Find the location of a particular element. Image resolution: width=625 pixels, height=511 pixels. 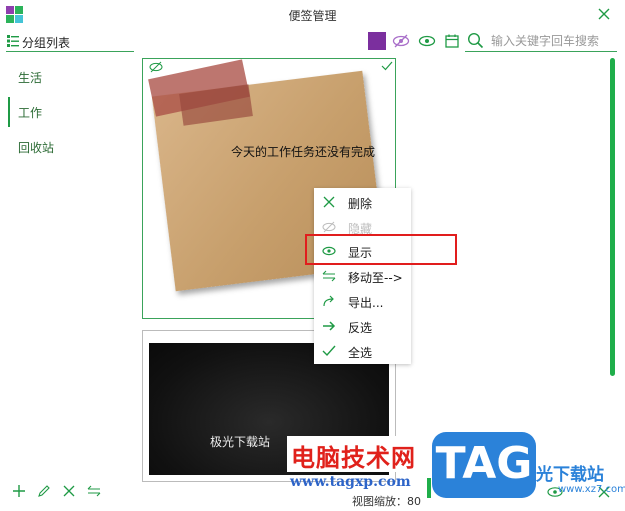

zoom-label: 视图缩放：80 is located at coordinates (386, 501).